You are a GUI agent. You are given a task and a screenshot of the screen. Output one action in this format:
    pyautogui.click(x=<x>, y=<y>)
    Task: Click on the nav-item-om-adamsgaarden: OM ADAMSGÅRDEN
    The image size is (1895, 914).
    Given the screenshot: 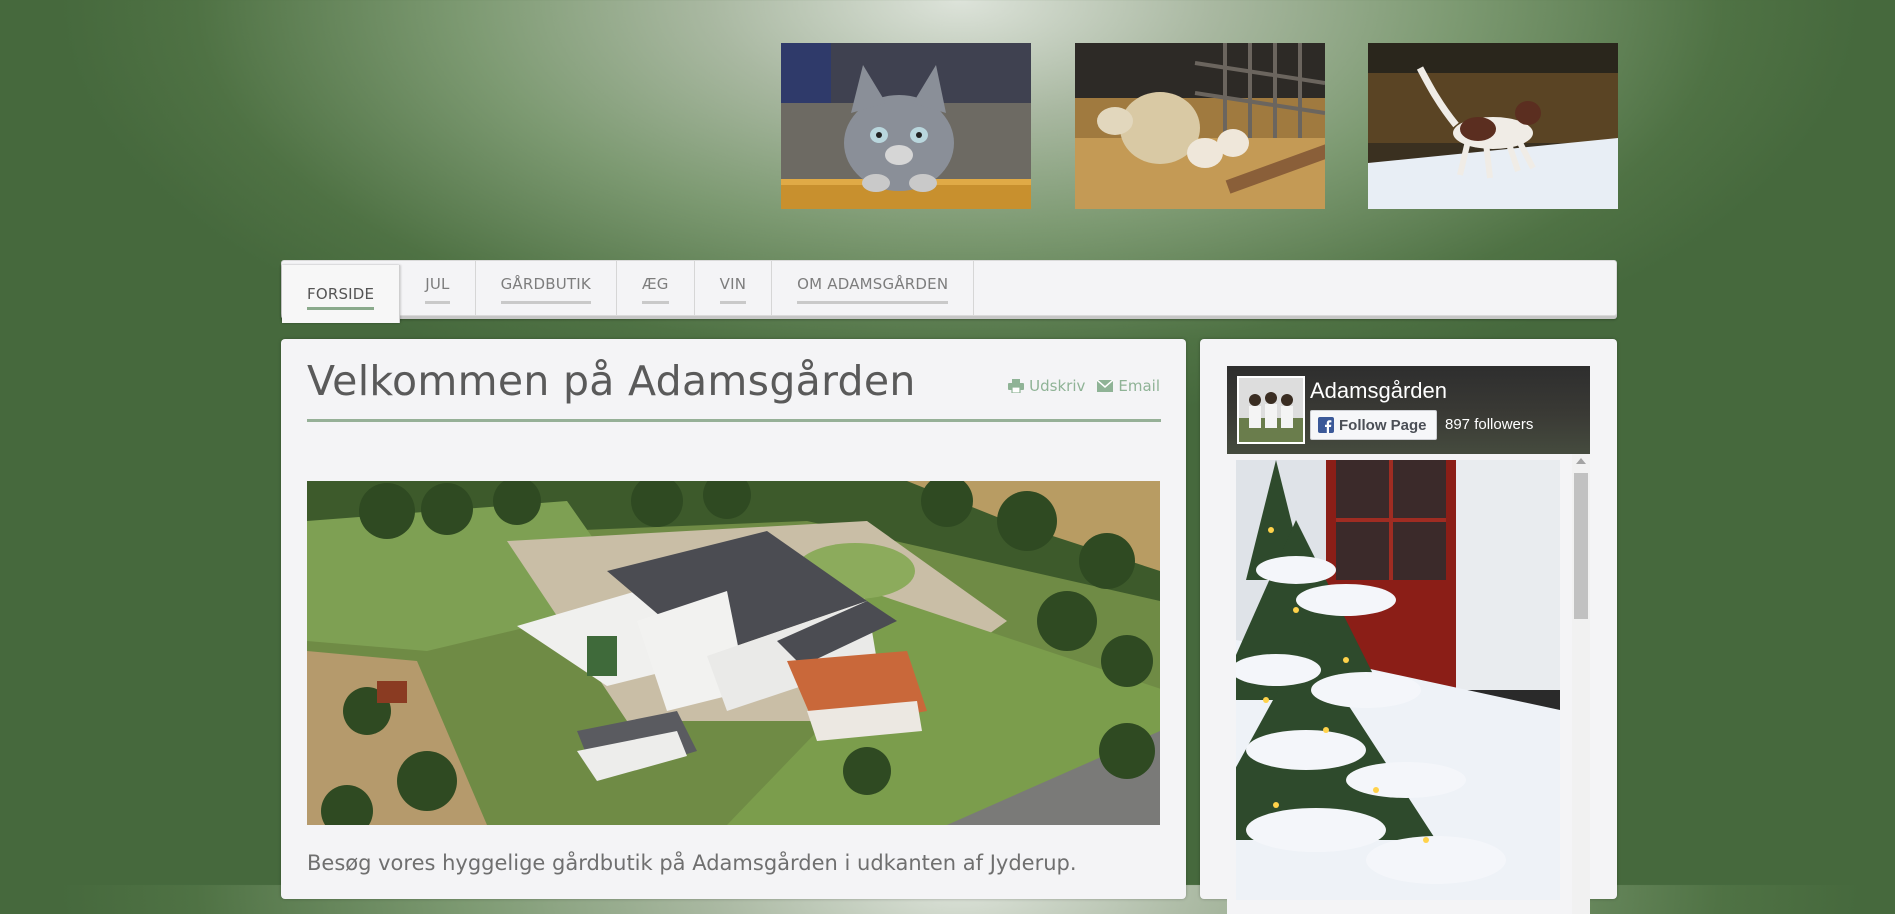 What is the action you would take?
    pyautogui.click(x=873, y=288)
    